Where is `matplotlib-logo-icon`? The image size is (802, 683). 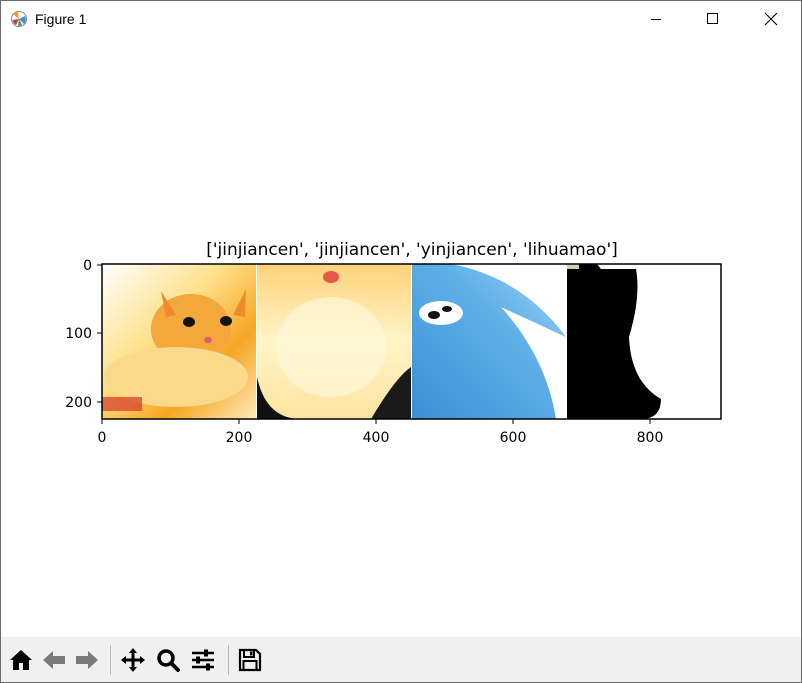 matplotlib-logo-icon is located at coordinates (19, 19).